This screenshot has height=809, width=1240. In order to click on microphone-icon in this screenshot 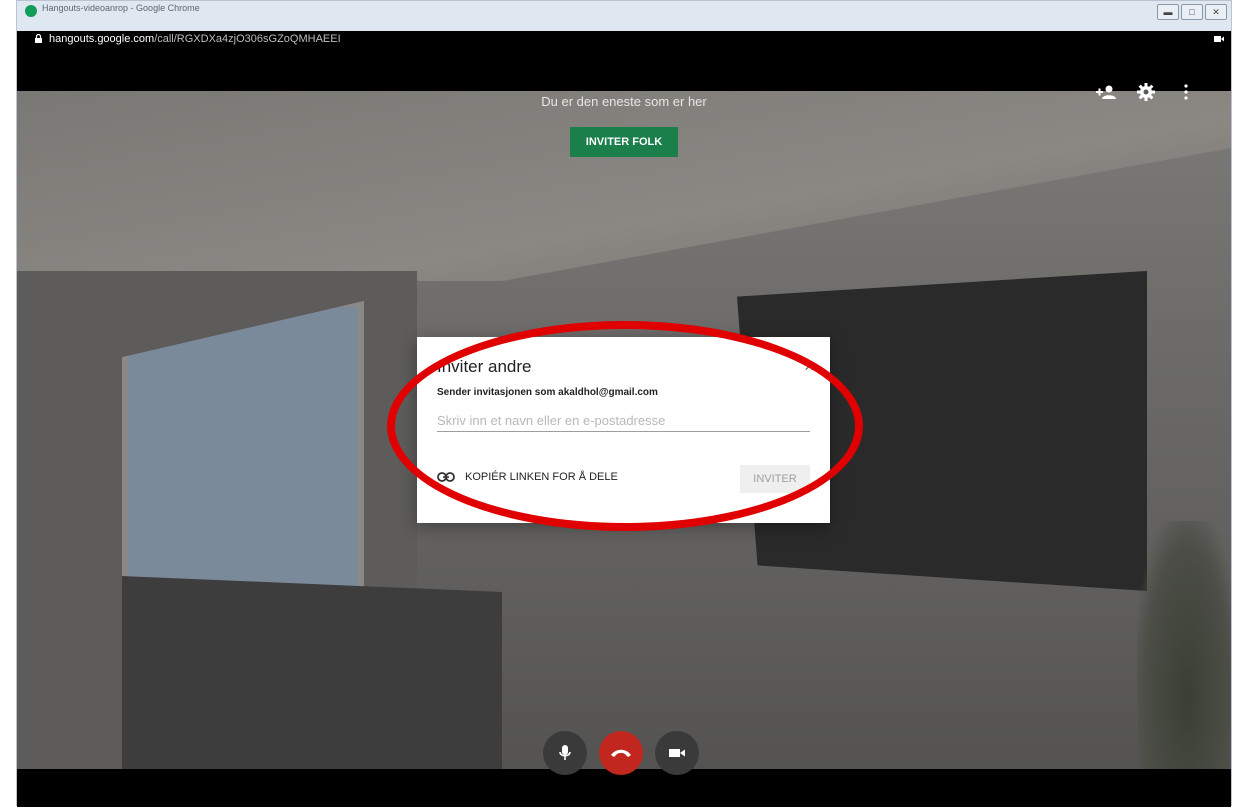, I will do `click(565, 753)`.